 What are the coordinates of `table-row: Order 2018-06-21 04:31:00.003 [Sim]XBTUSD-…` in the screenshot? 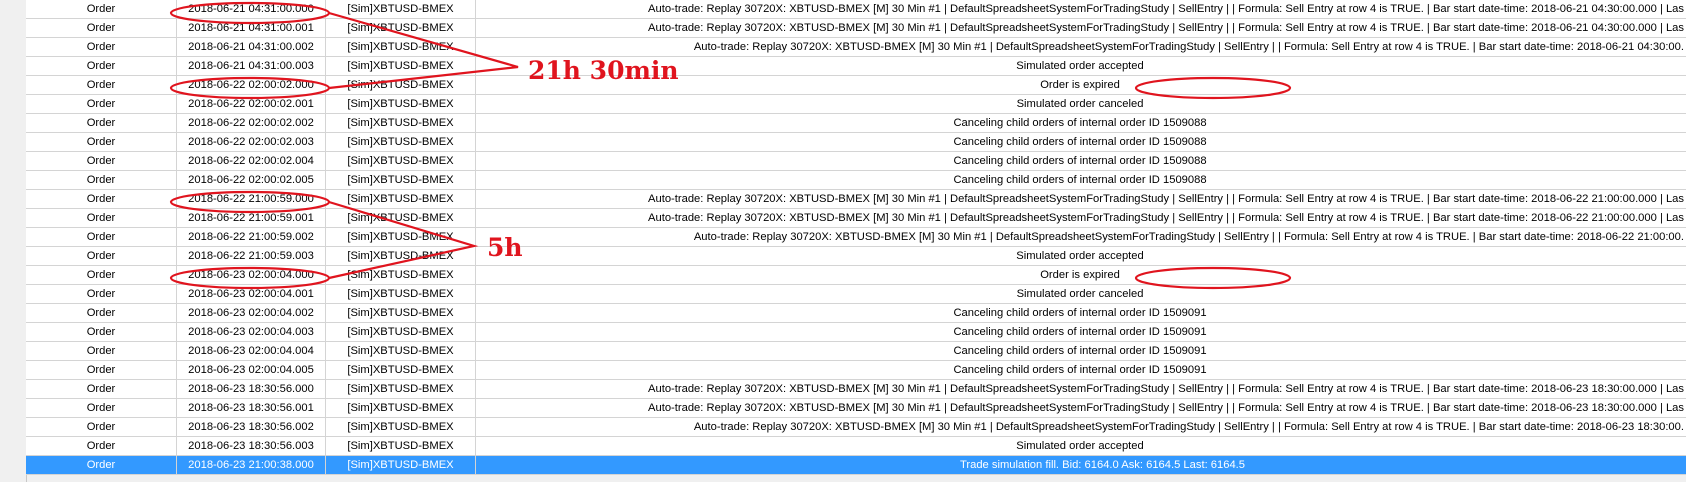 It's located at (856, 66).